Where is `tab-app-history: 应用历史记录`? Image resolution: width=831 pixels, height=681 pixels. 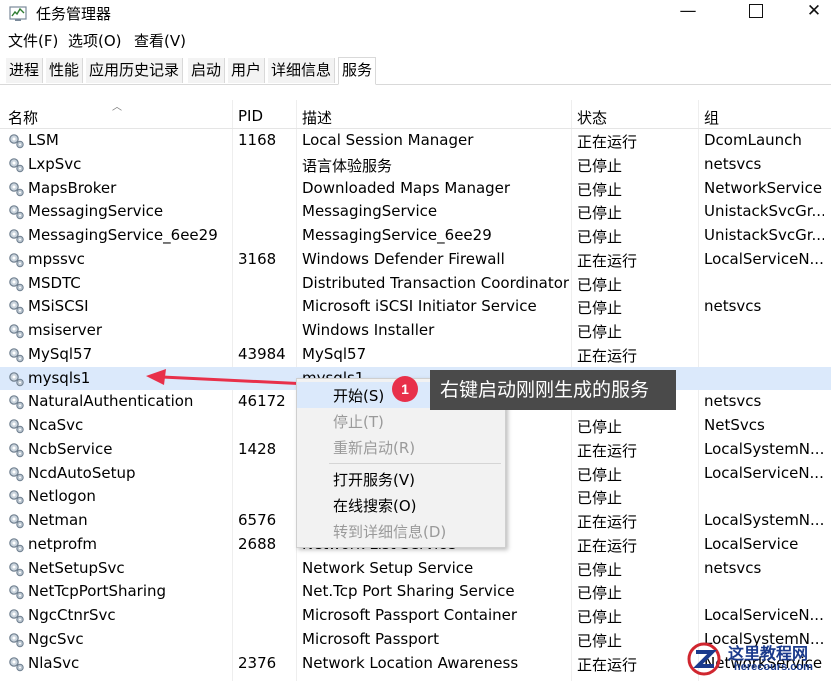 tab-app-history: 应用历史记录 is located at coordinates (135, 70).